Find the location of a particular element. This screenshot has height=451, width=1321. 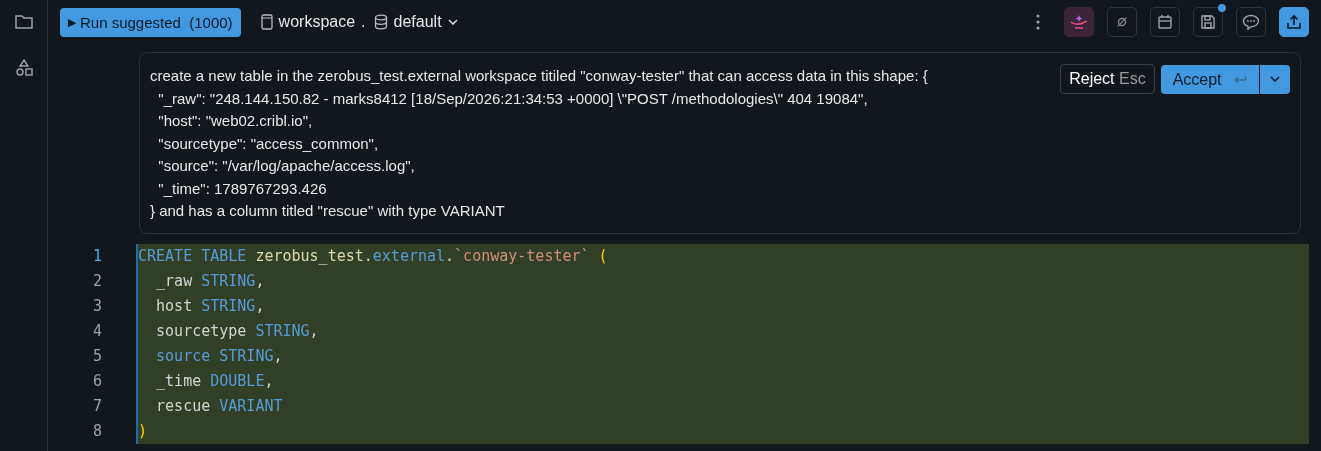

comment-icon is located at coordinates (1251, 22).